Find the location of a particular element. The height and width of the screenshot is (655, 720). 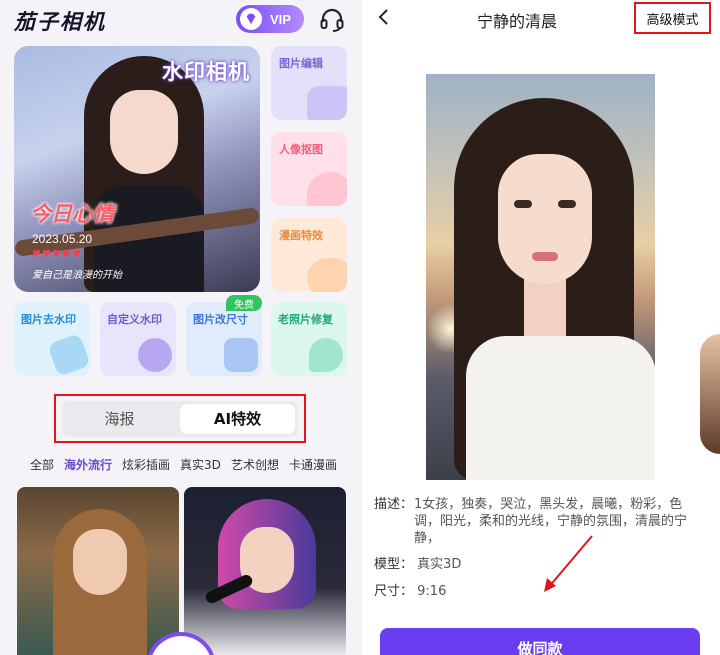

image-edit-label: 图片编辑 is located at coordinates (301, 63).